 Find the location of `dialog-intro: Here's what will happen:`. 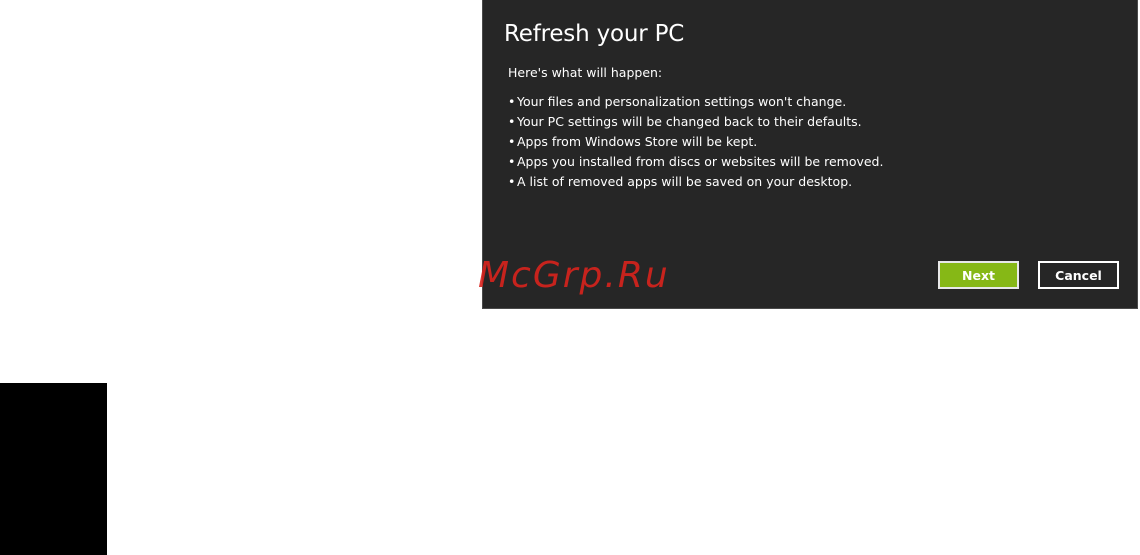

dialog-intro: Here's what will happen: is located at coordinates (585, 72).